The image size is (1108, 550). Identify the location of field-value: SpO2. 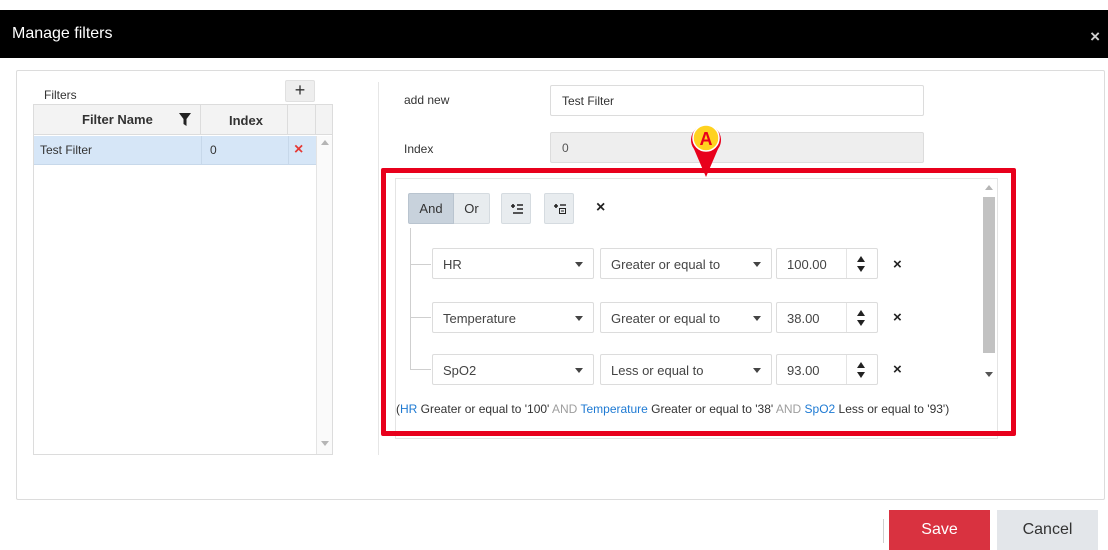
(460, 370).